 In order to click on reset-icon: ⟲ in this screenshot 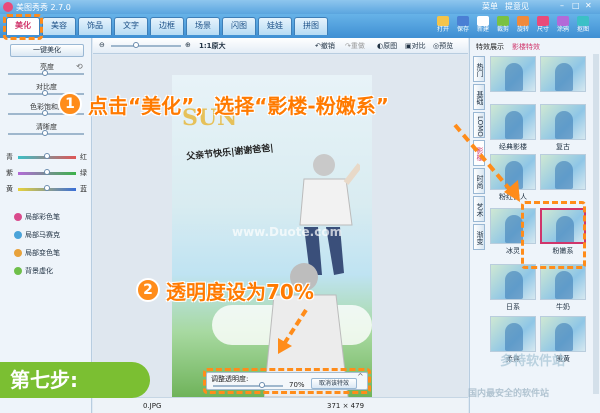, I will do `click(79, 66)`.